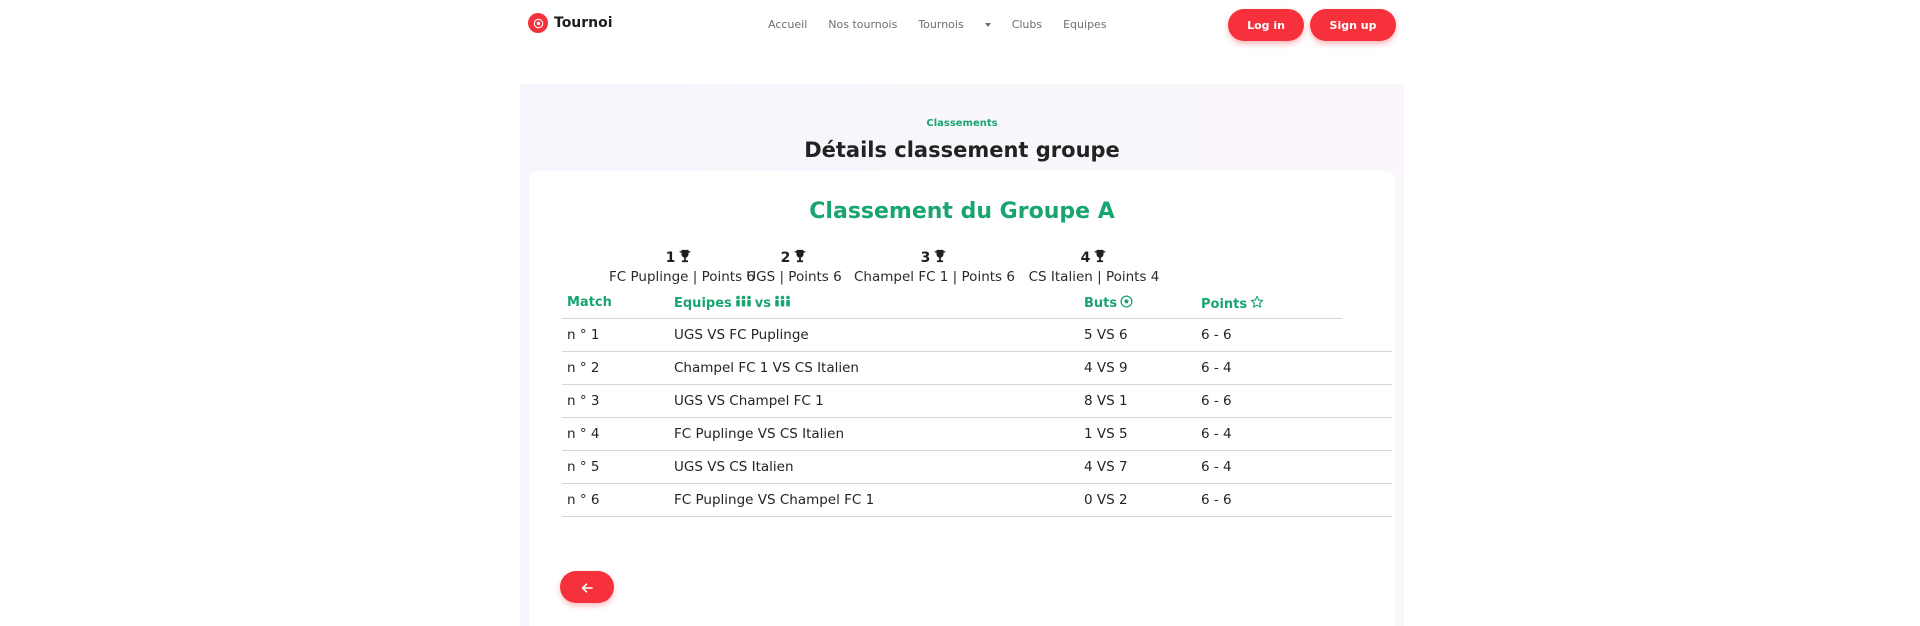  I want to click on cell-buts: 4 VS 7, so click(1106, 467).